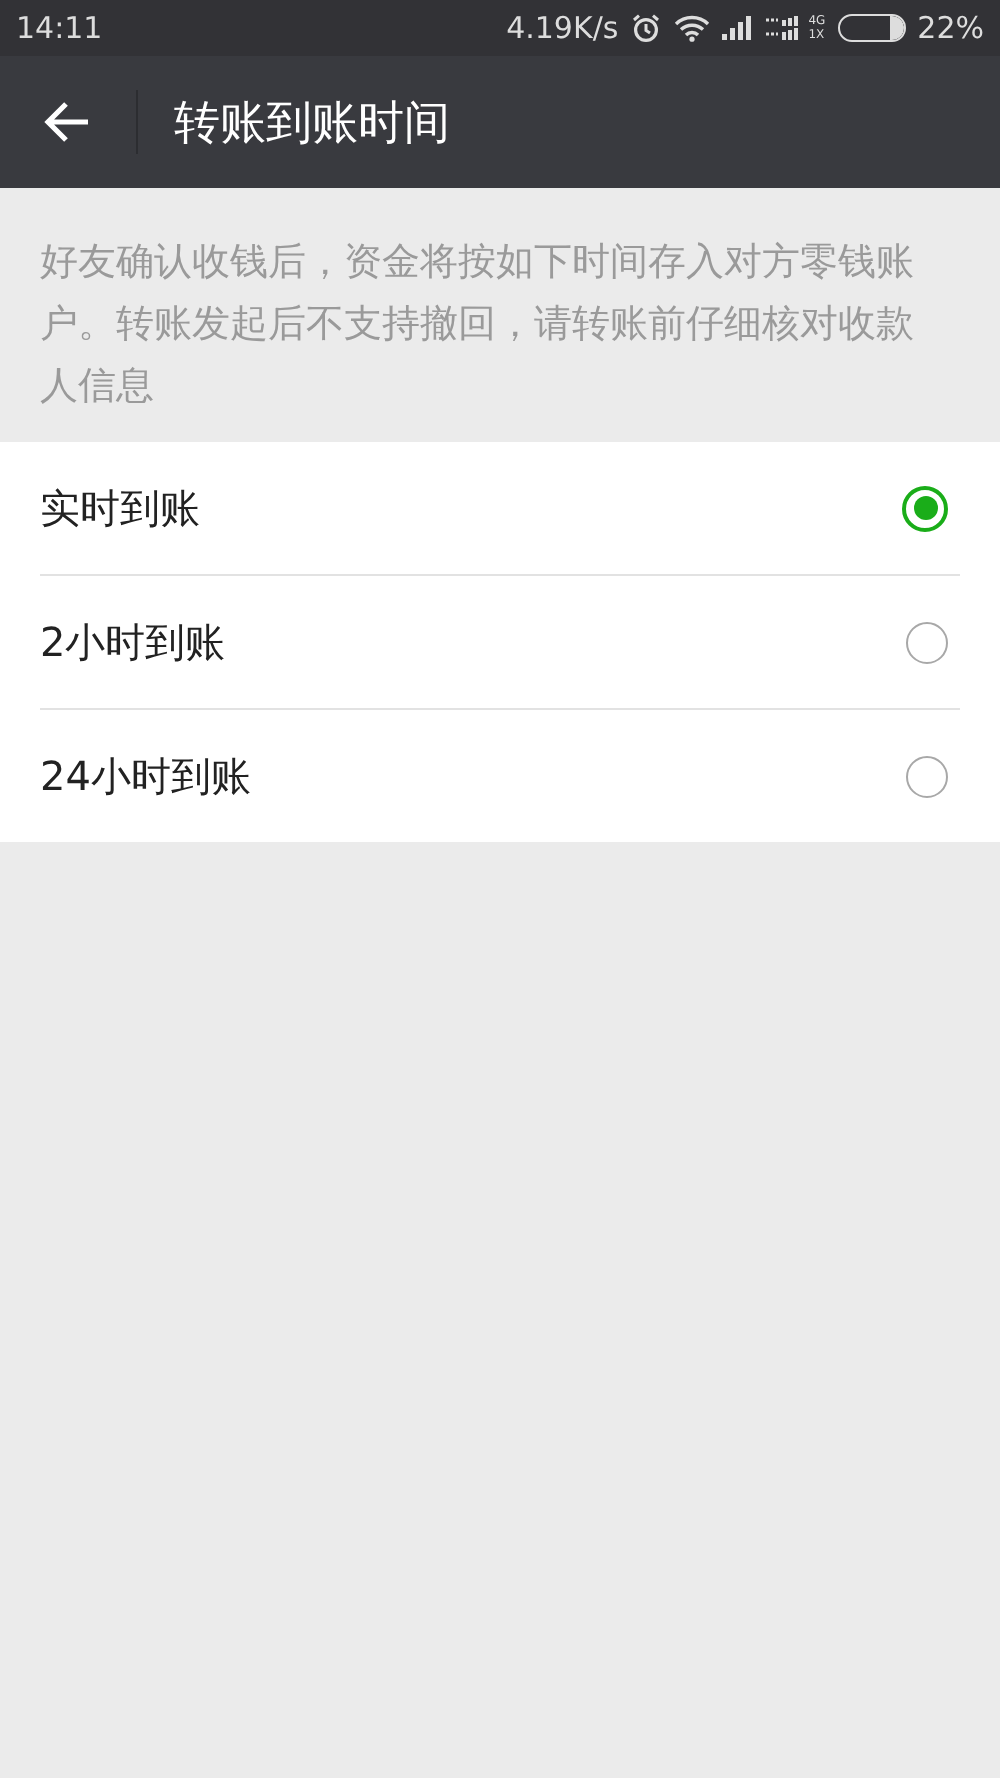 This screenshot has width=1000, height=1778. I want to click on page-title: 转账到账时间, so click(312, 124).